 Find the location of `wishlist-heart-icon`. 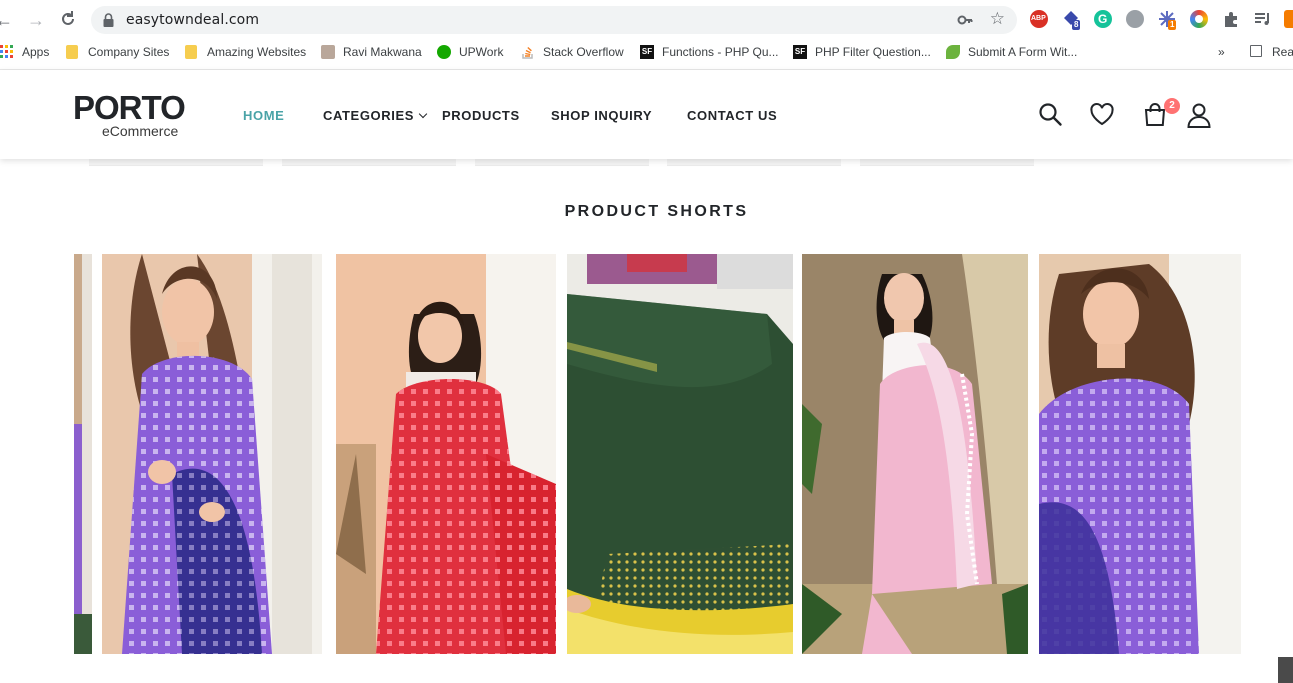

wishlist-heart-icon is located at coordinates (1102, 115).